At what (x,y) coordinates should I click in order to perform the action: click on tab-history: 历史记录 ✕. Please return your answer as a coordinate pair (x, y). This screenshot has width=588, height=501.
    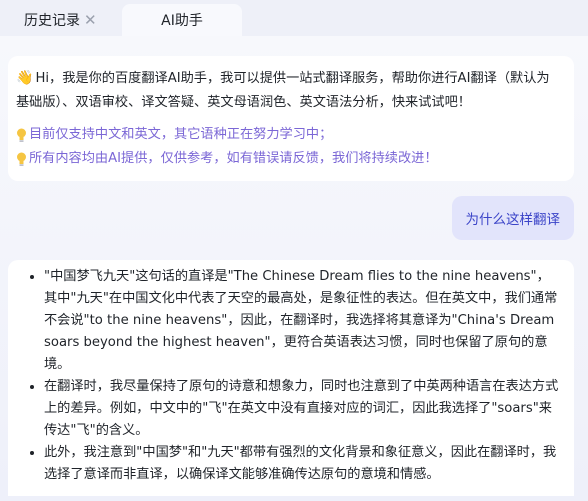
    Looking at the image, I should click on (60, 20).